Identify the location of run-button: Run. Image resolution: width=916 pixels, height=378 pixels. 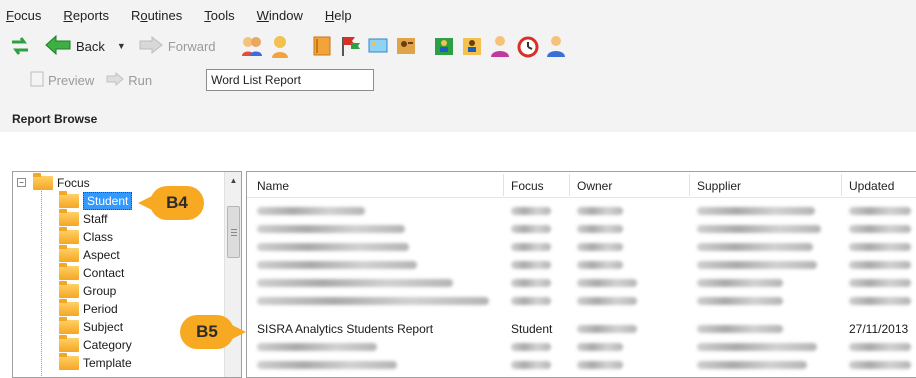
(129, 80).